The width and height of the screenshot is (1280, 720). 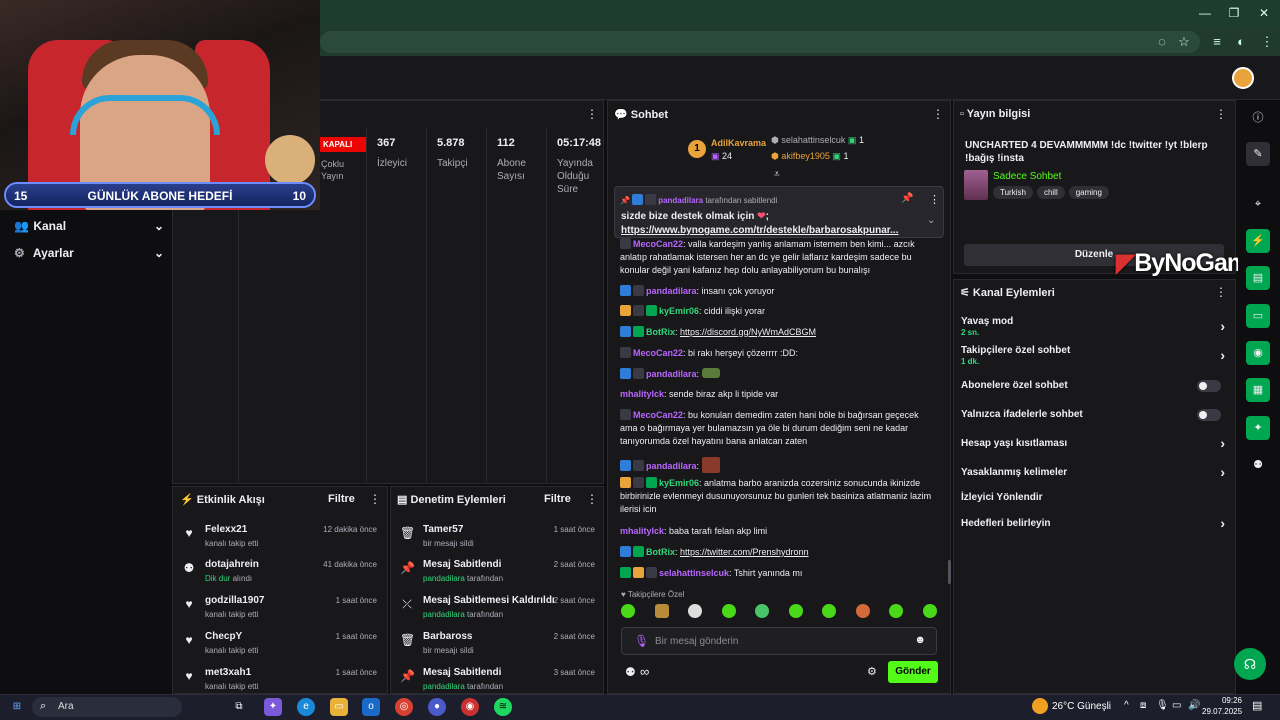 What do you see at coordinates (760, 42) in the screenshot?
I see `address-bar` at bounding box center [760, 42].